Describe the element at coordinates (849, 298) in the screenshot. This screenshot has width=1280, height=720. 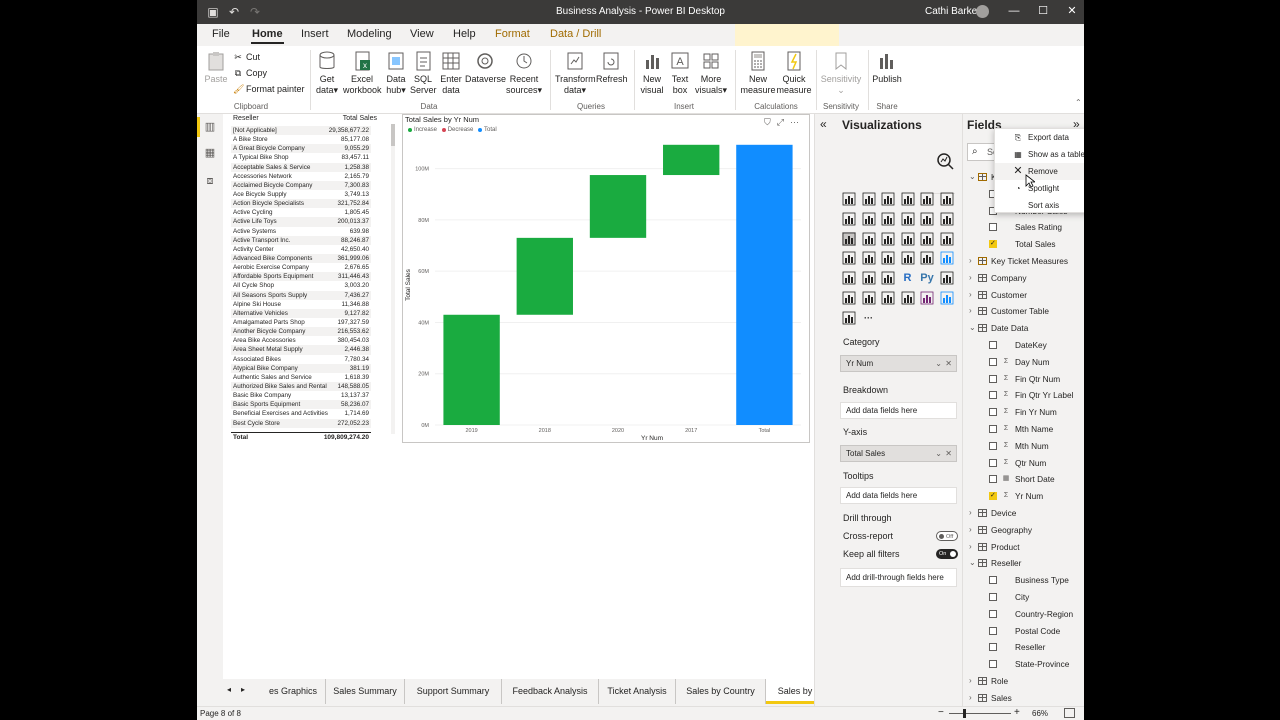
I see `decomposition-tree-icon` at that location.